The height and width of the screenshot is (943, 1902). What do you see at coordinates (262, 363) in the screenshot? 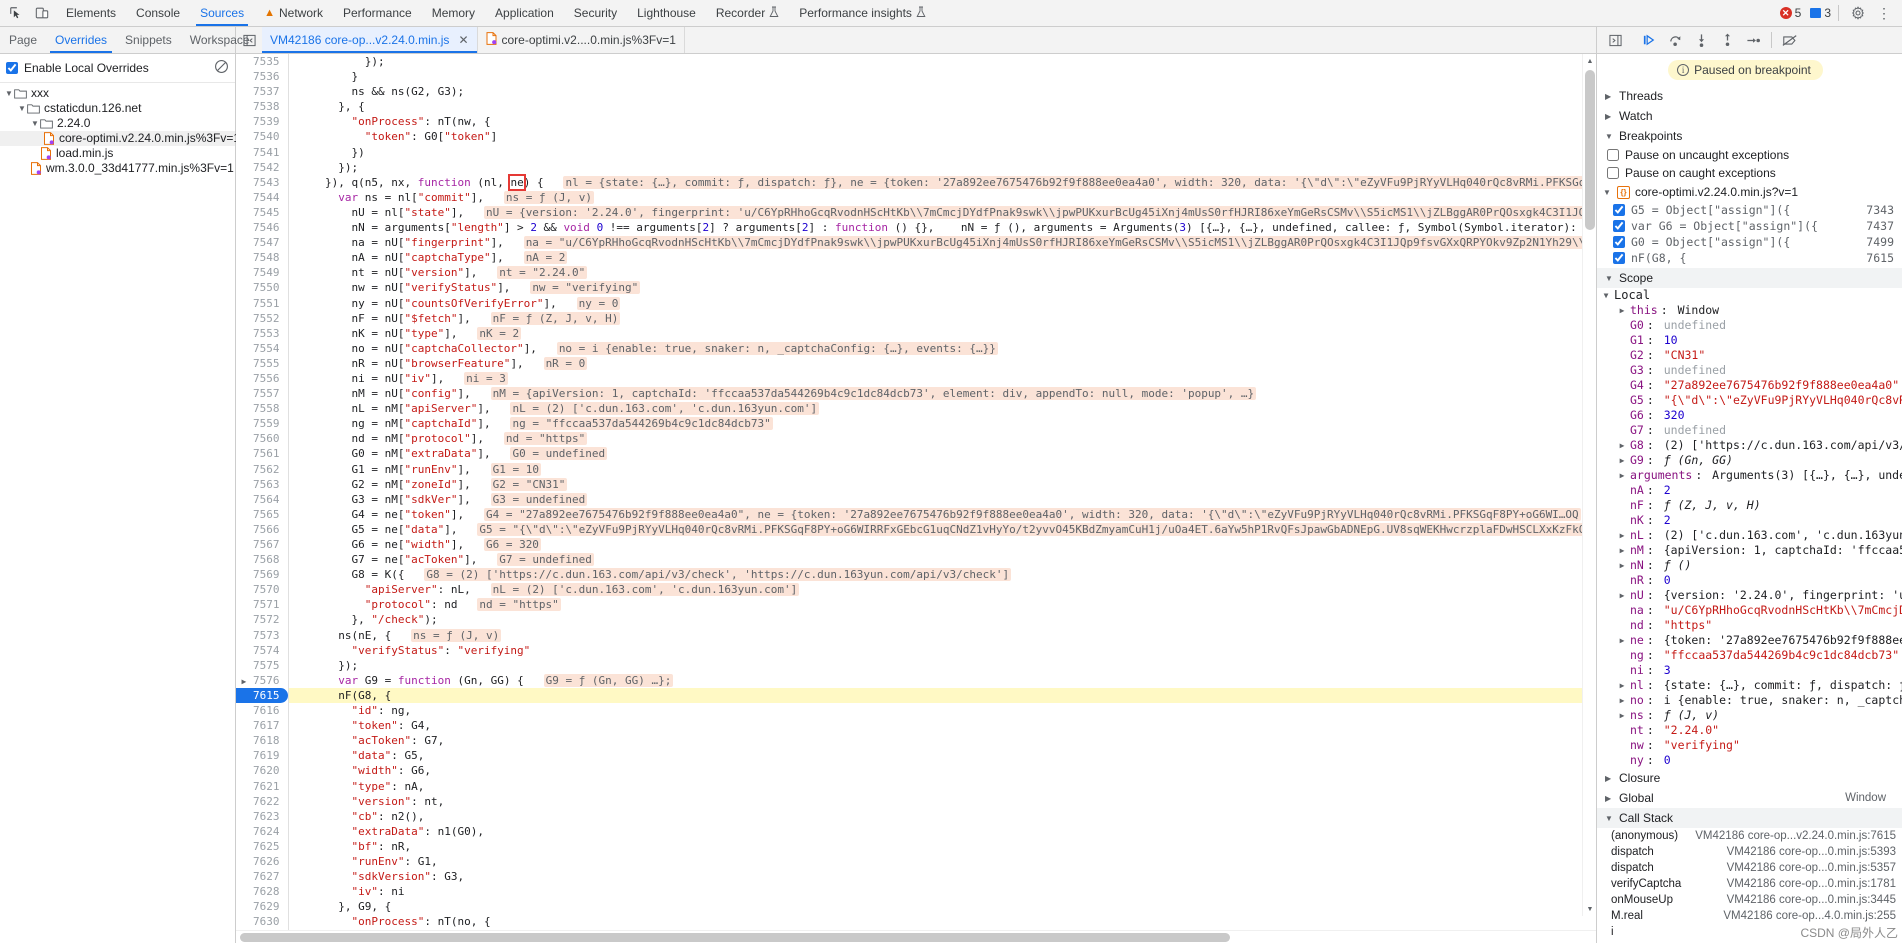
I see `line-number: 7555` at bounding box center [262, 363].